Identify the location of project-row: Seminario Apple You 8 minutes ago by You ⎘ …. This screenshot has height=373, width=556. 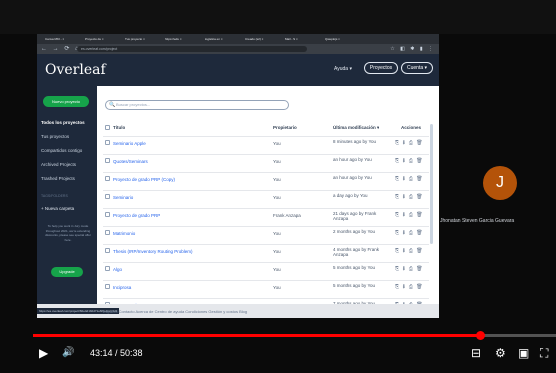
(266, 143).